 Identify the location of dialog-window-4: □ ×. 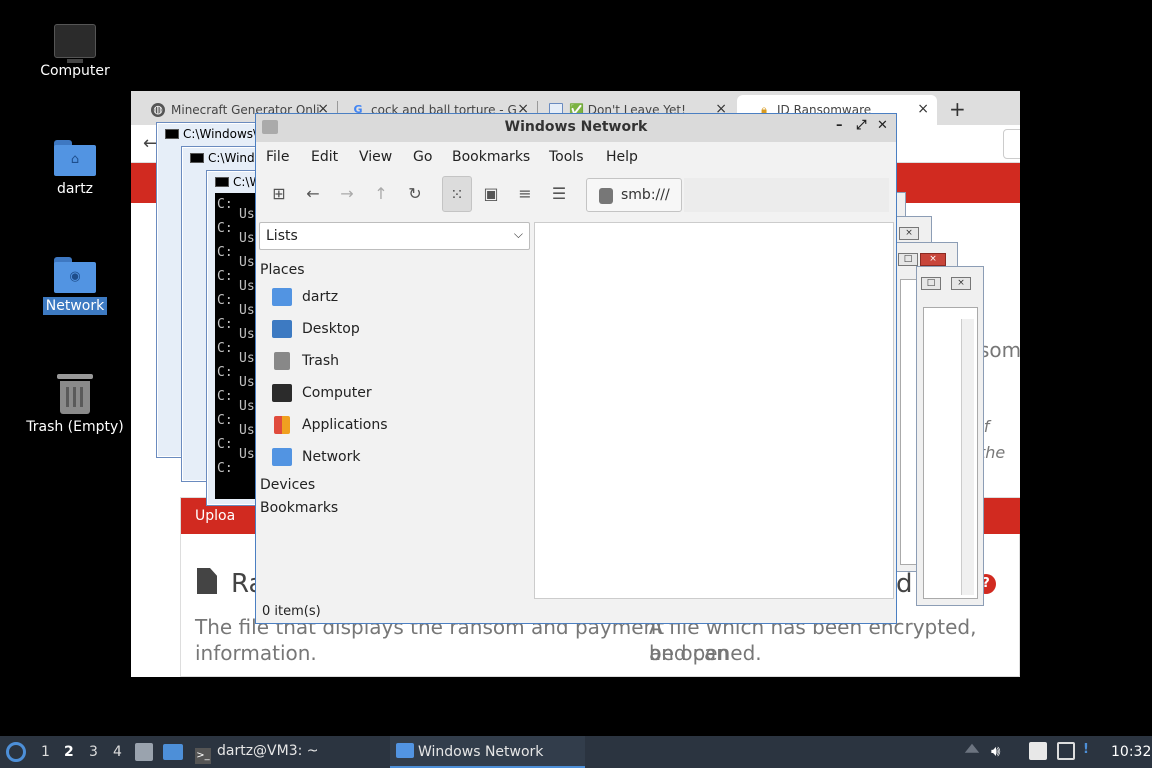
(950, 436).